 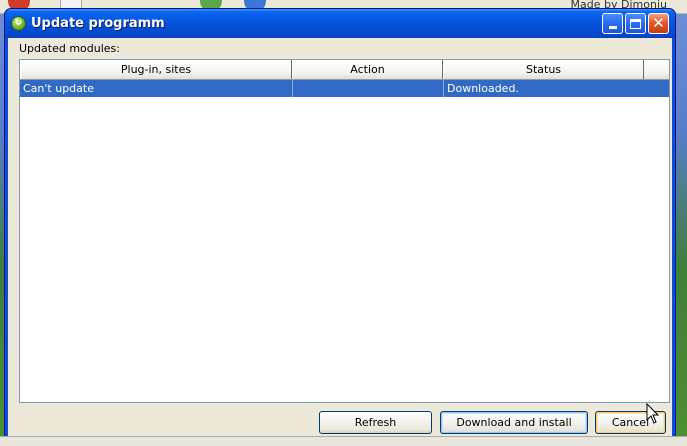 I want to click on globe-update-icon: ↻, so click(x=18, y=23).